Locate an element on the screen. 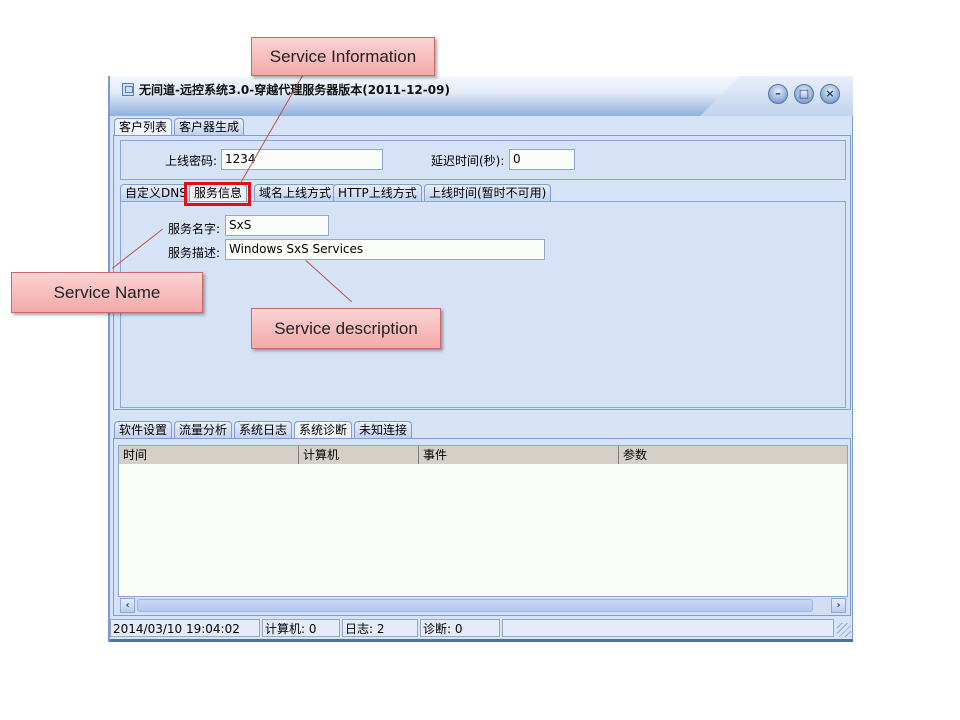 This screenshot has height=720, width=960. column-header-time: 时间 is located at coordinates (209, 455).